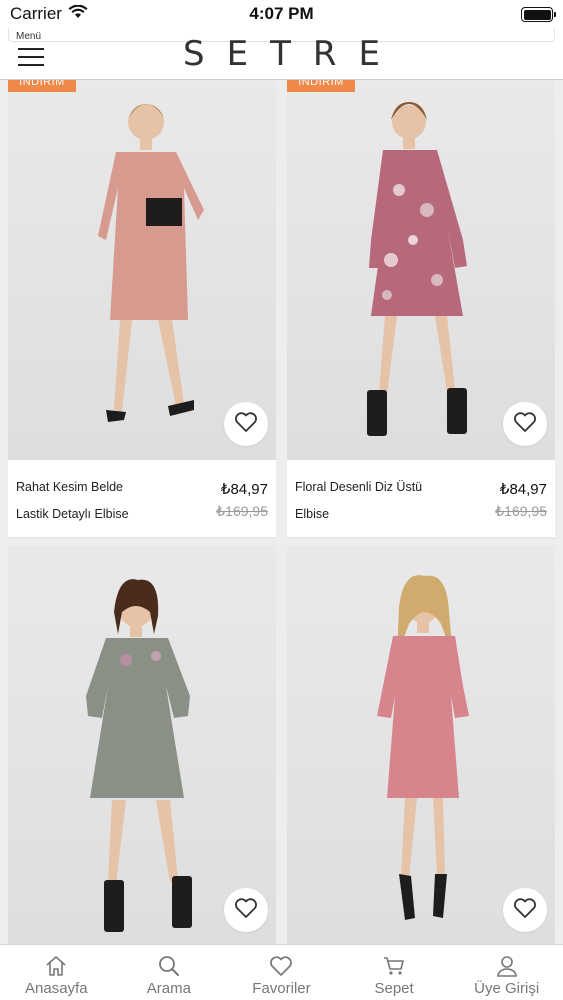 The height and width of the screenshot is (1000, 563). I want to click on product-name-line1: Rahat Kesim Belde, so click(70, 487).